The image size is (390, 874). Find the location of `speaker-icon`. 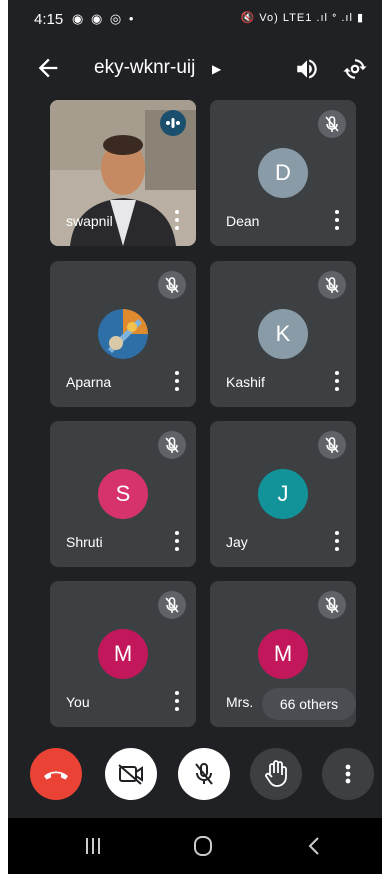

speaker-icon is located at coordinates (307, 69).